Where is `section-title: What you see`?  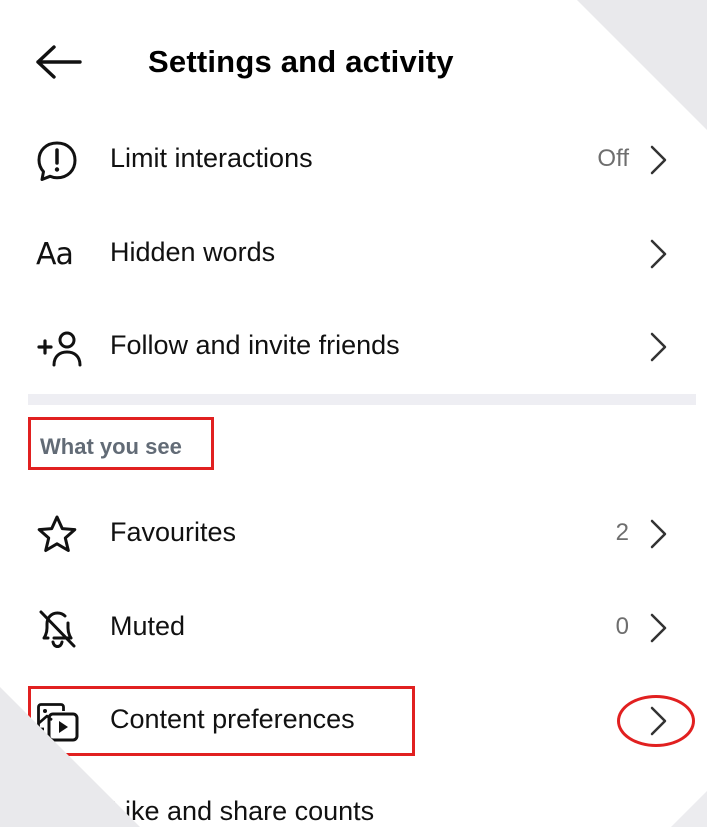 section-title: What you see is located at coordinates (111, 446).